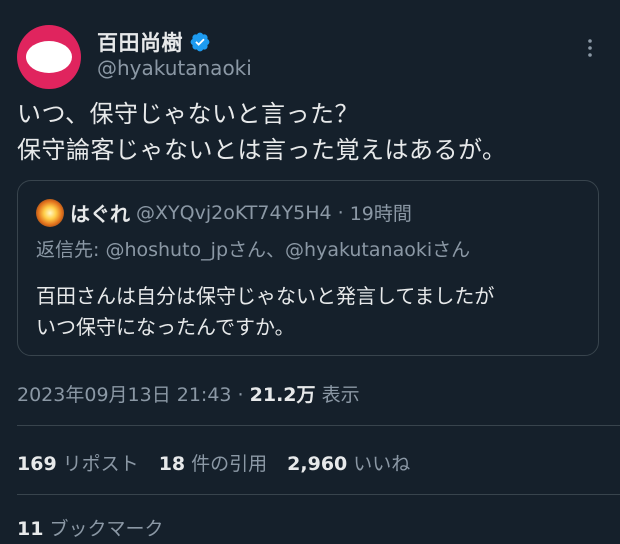 Image resolution: width=620 pixels, height=544 pixels. Describe the element at coordinates (265, 296) in the screenshot. I see `quoted-text-line: 百田さんは自分は保守じゃないと発言してましたが` at that location.